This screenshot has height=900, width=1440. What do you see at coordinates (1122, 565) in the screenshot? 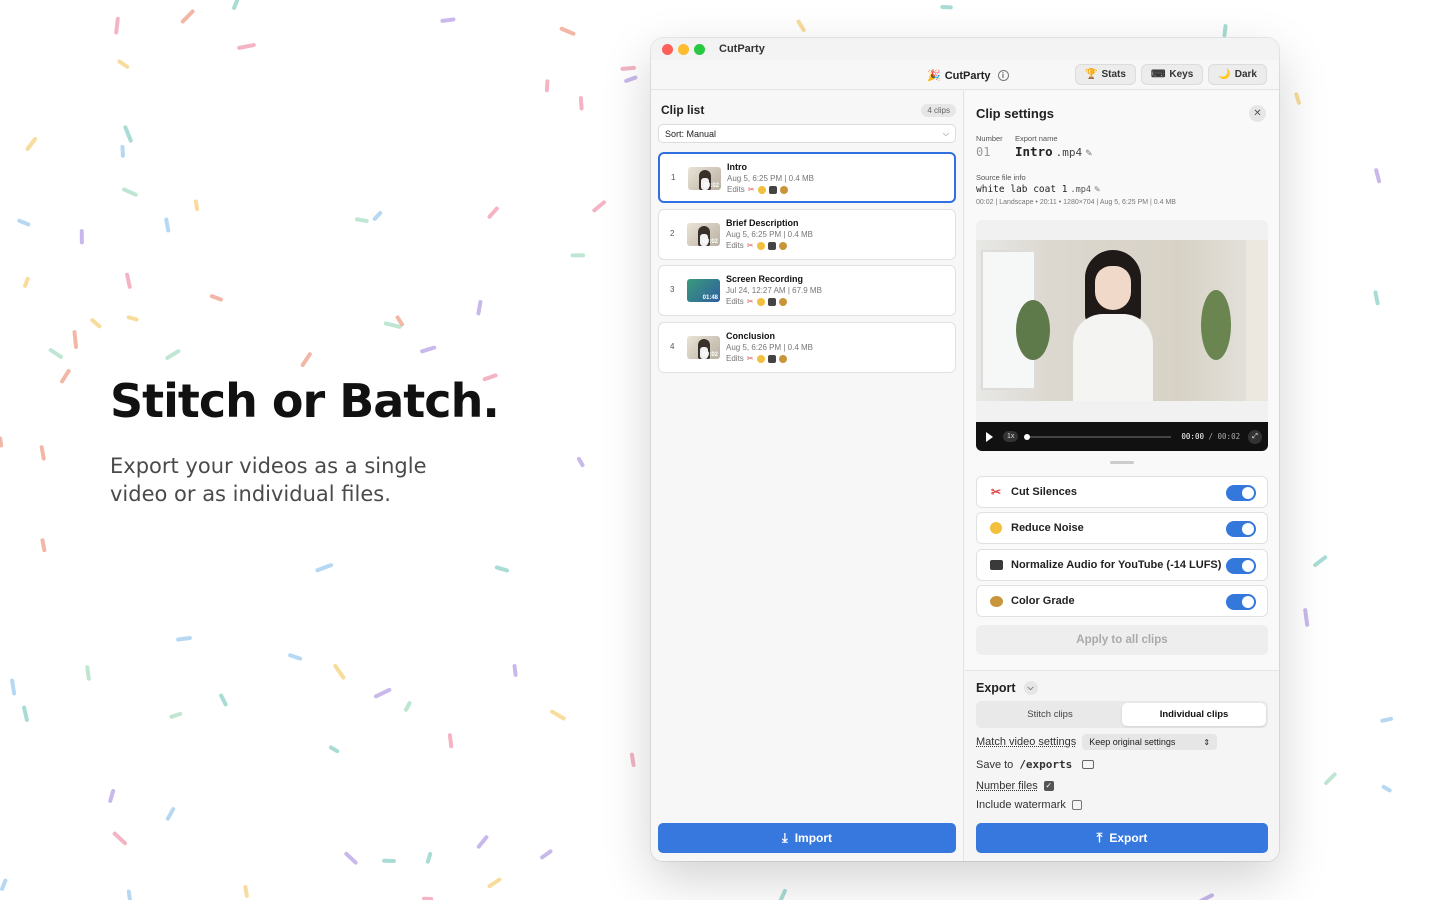
I see `normalize-audio-row: Normalize Audio for YouTube (-14 LUFS)` at bounding box center [1122, 565].